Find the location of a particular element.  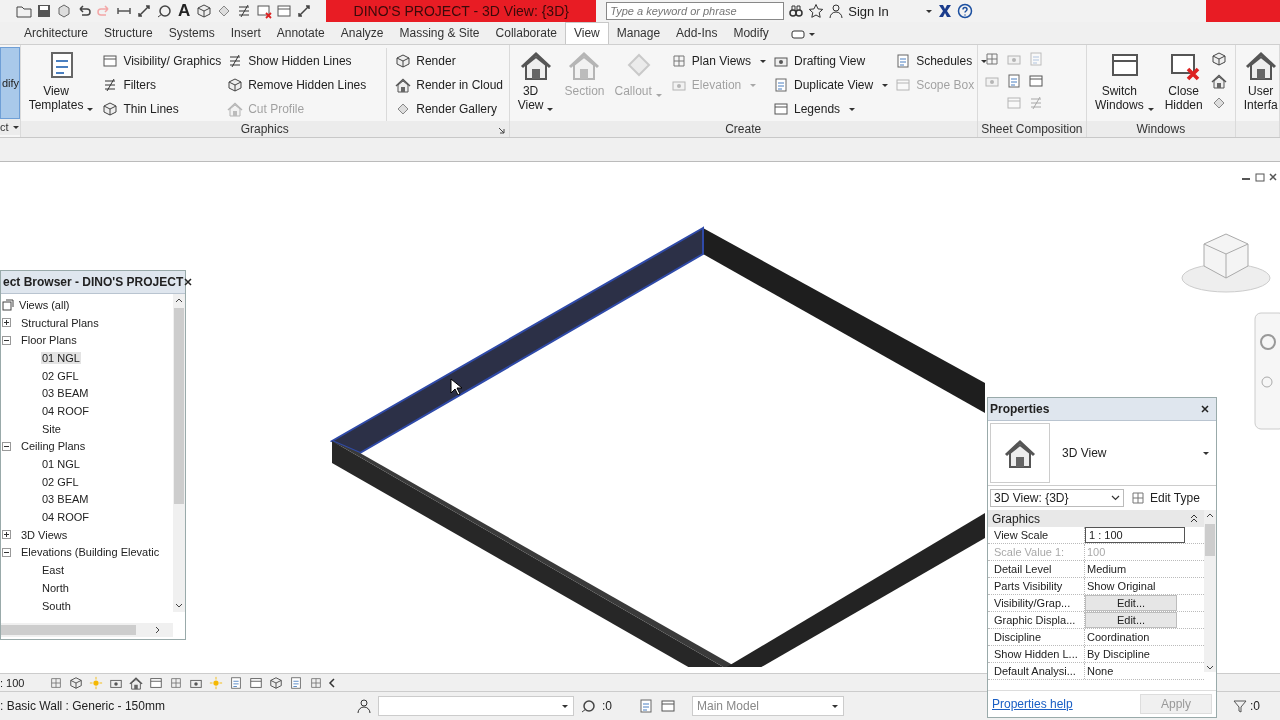

view-scale-text: : 100 is located at coordinates (22, 682).